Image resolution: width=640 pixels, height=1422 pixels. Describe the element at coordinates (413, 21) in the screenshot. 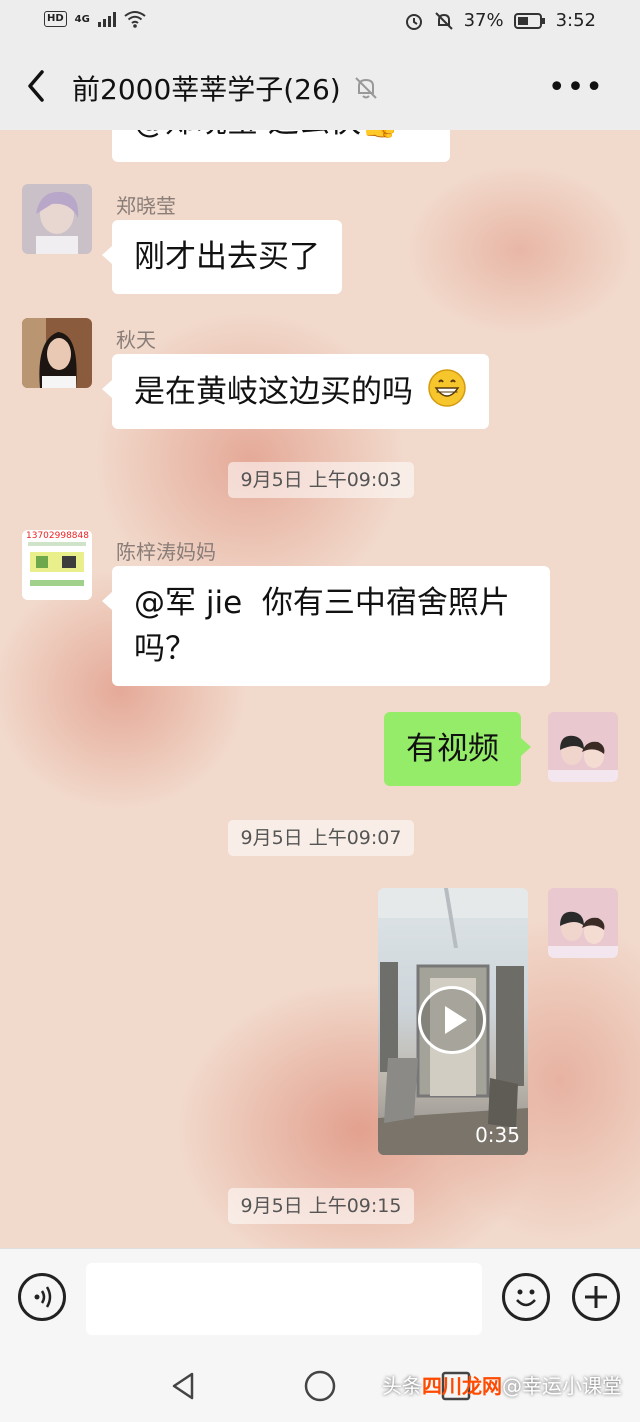

I see `alarm-icon` at that location.